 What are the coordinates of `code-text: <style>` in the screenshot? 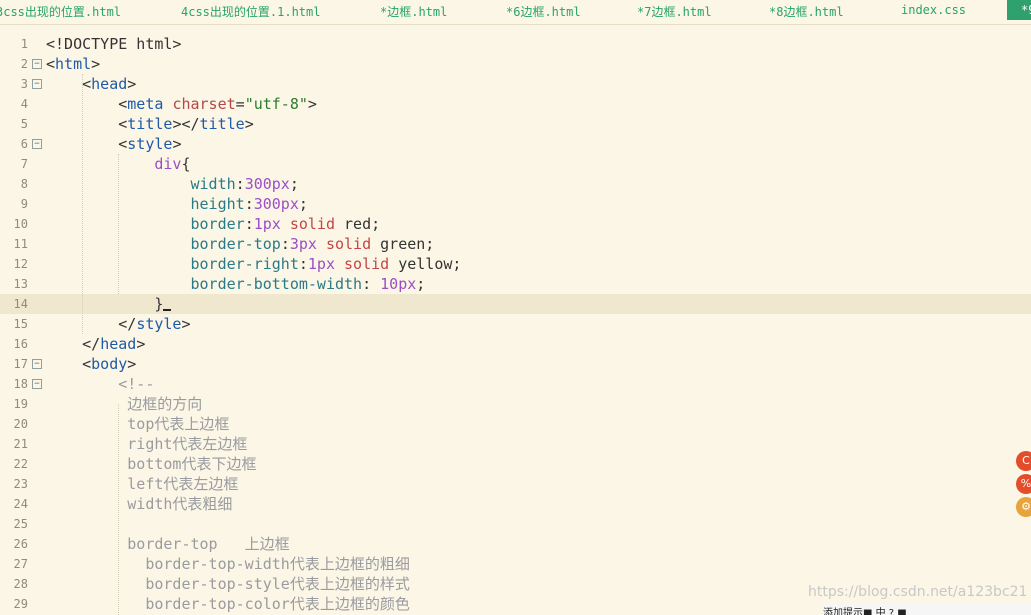 It's located at (114, 144).